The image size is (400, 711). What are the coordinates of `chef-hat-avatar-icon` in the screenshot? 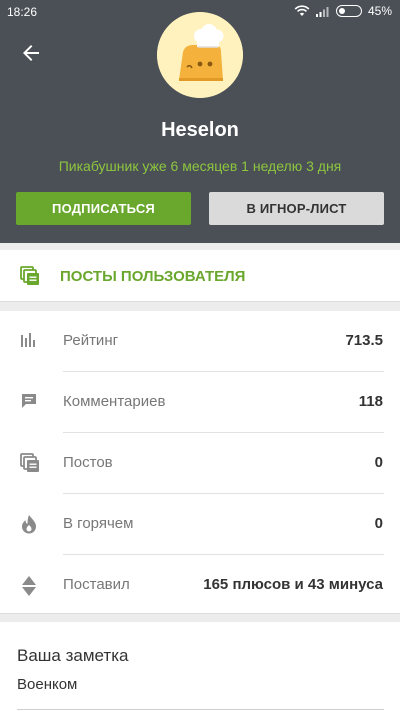 It's located at (200, 55).